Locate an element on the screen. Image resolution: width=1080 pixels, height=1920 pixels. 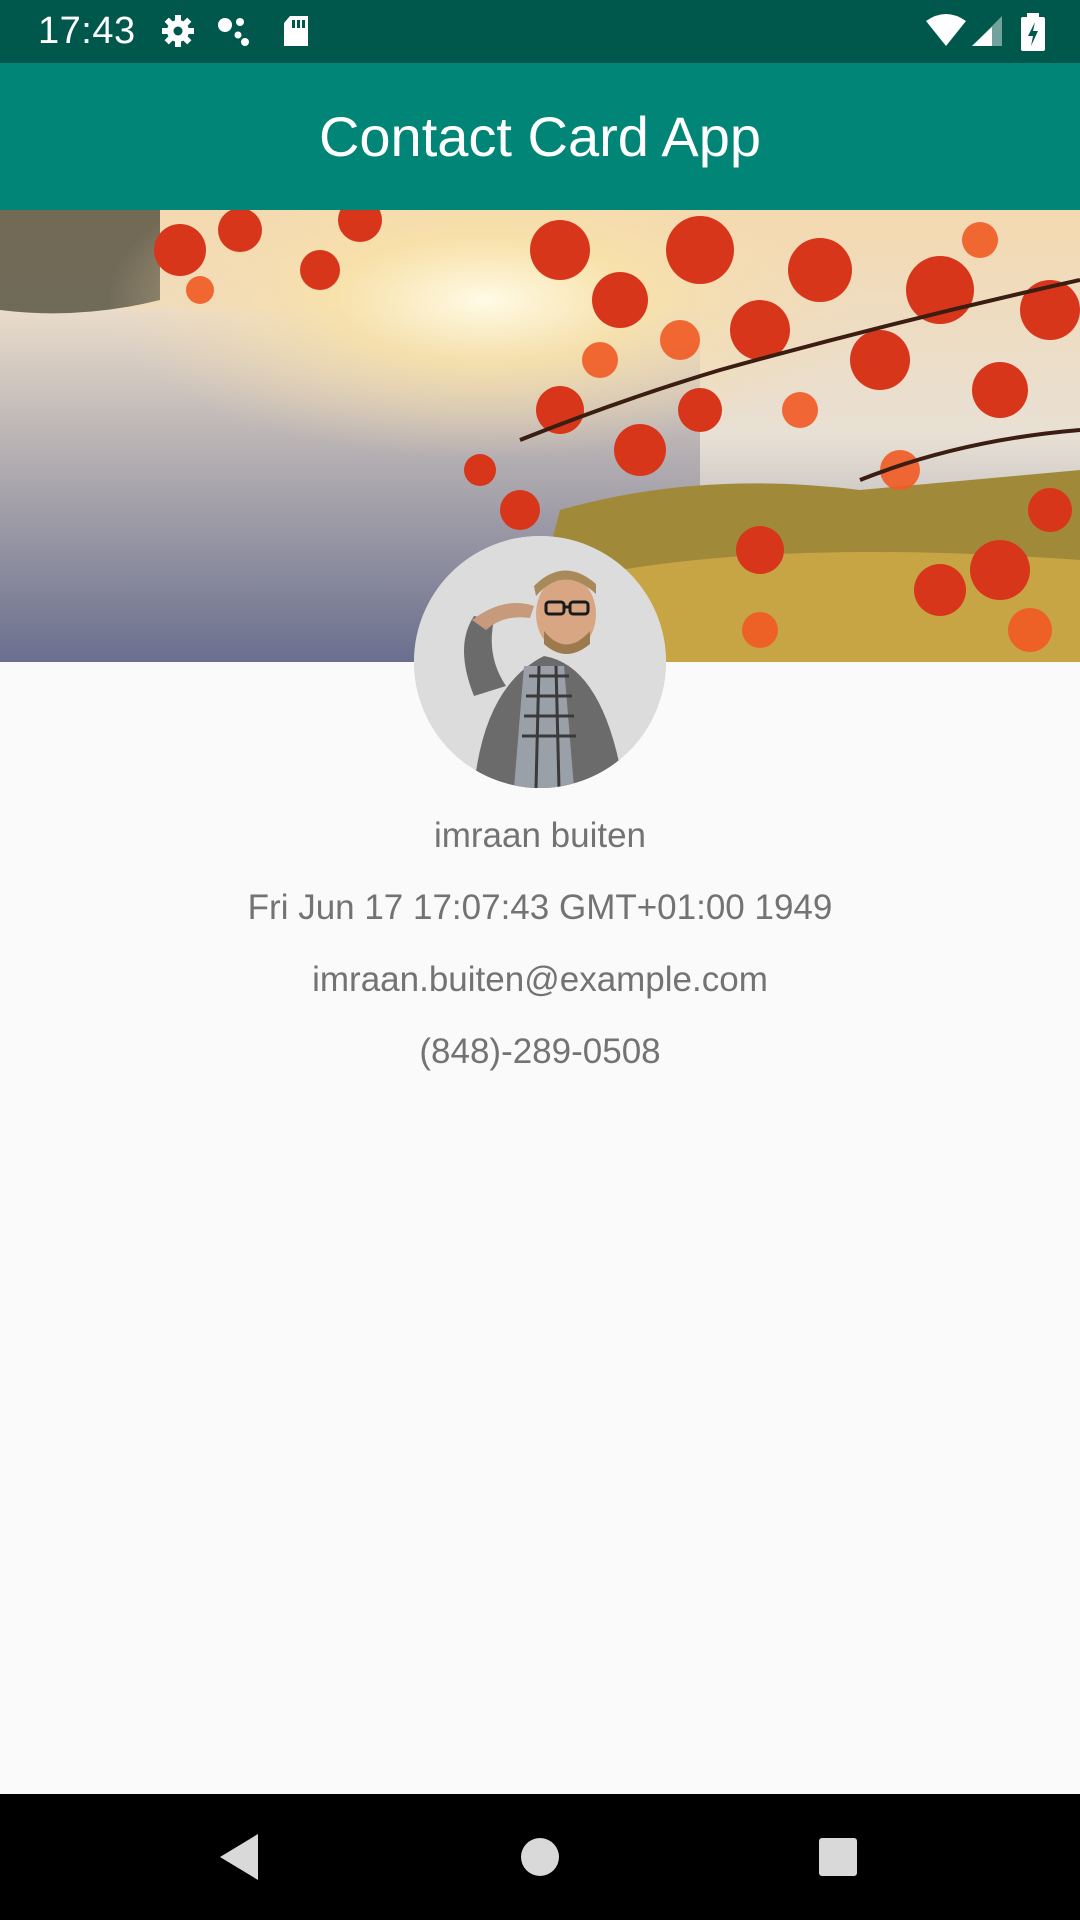
battery-charging-icon is located at coordinates (1033, 32).